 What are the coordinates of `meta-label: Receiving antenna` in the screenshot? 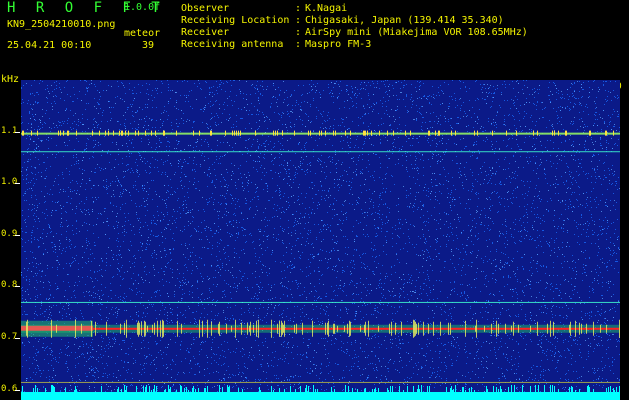 It's located at (232, 44).